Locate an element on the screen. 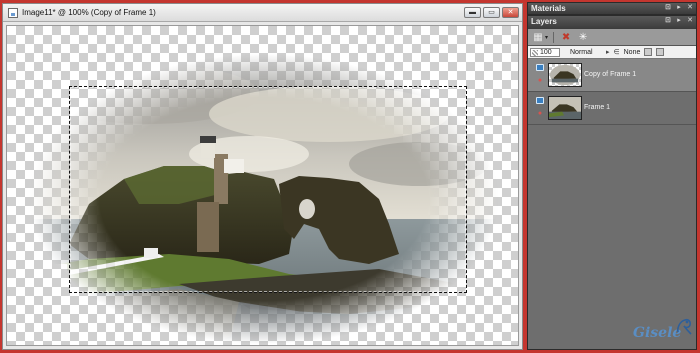 This screenshot has height=353, width=700. layer-row: ● Copy of Frame 1 is located at coordinates (612, 75).